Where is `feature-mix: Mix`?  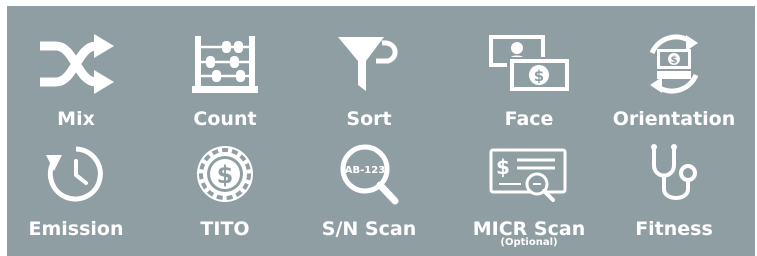 feature-mix: Mix is located at coordinates (76, 86).